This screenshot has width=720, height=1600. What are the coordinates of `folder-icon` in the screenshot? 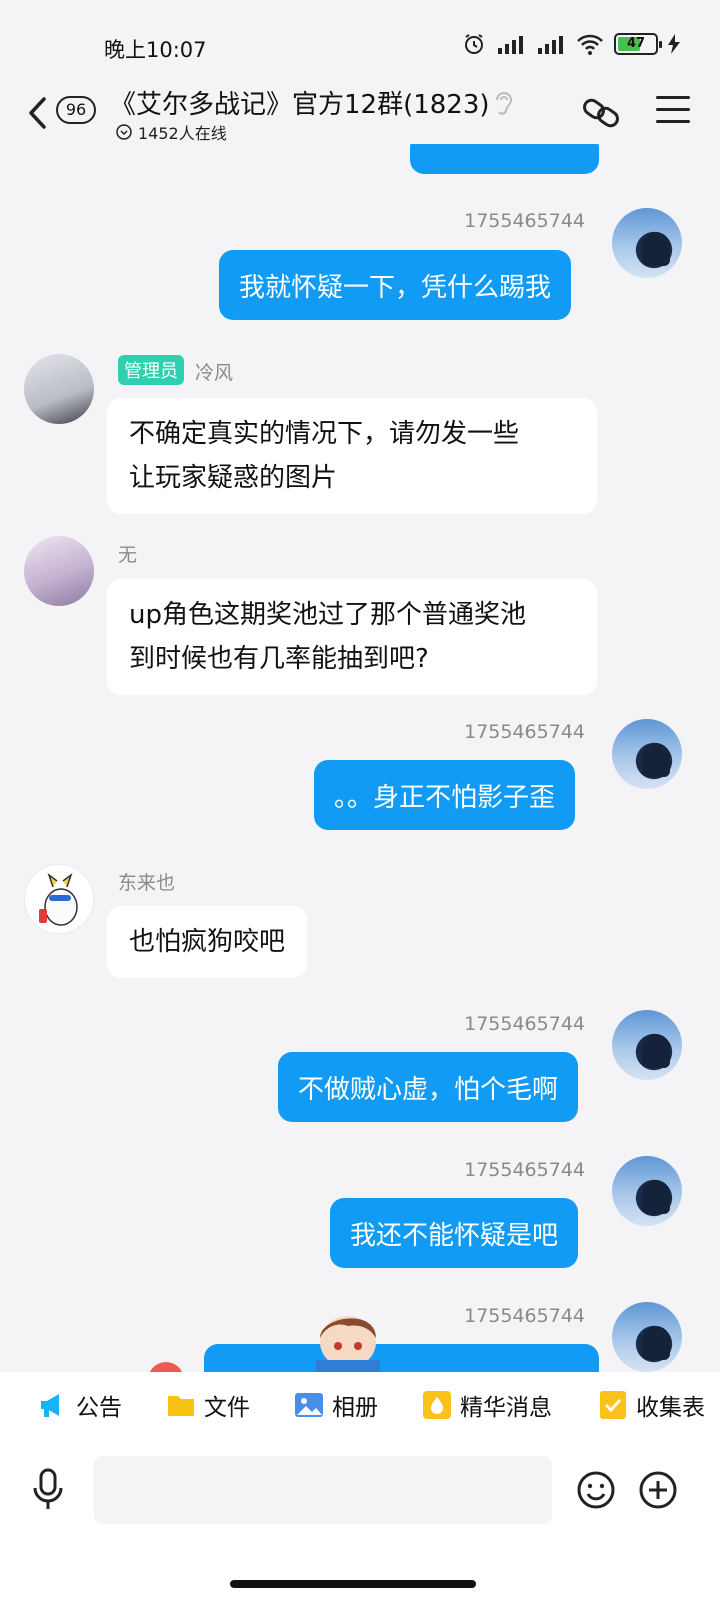 It's located at (181, 1406).